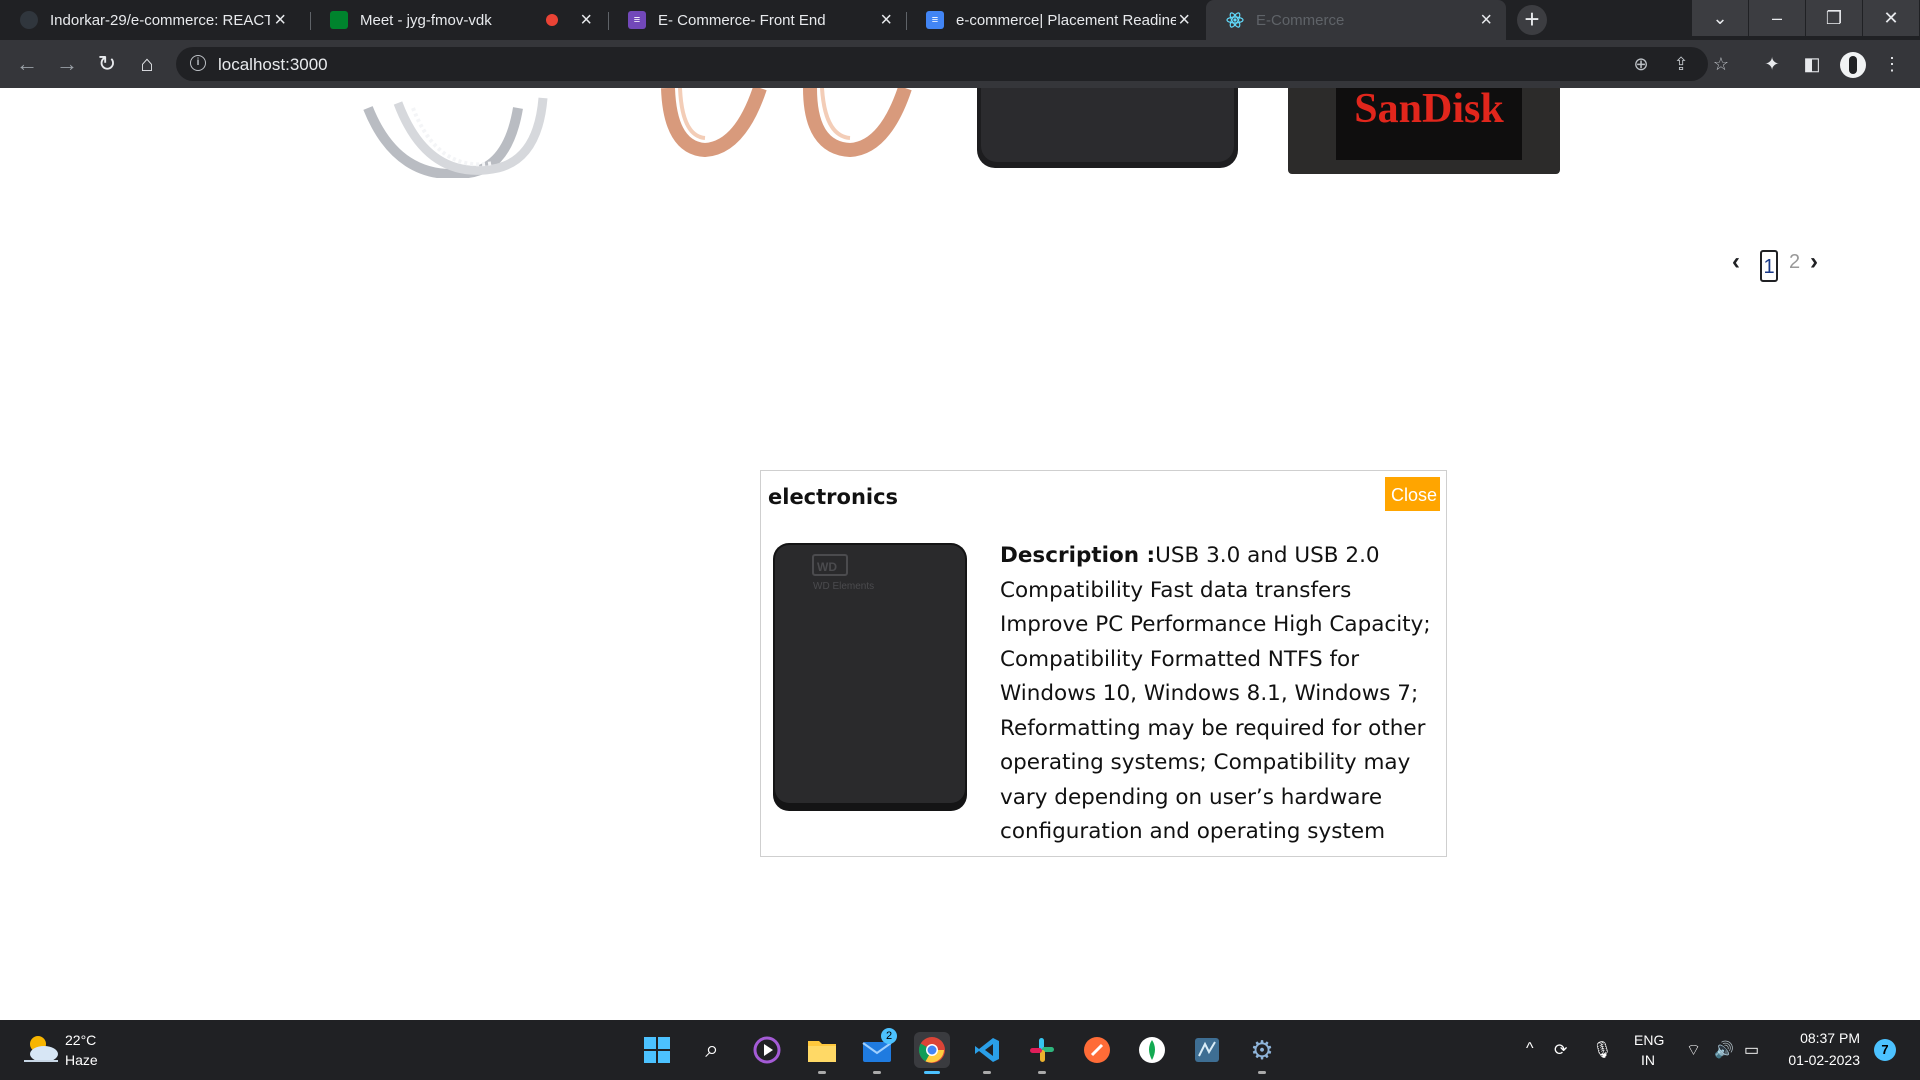  What do you see at coordinates (67, 64) in the screenshot?
I see `forward-arrow-icon: →` at bounding box center [67, 64].